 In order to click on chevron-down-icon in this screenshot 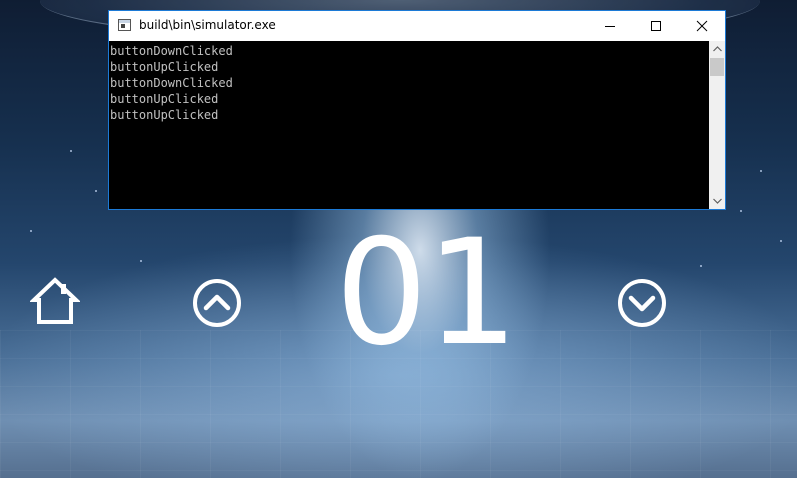, I will do `click(717, 201)`.